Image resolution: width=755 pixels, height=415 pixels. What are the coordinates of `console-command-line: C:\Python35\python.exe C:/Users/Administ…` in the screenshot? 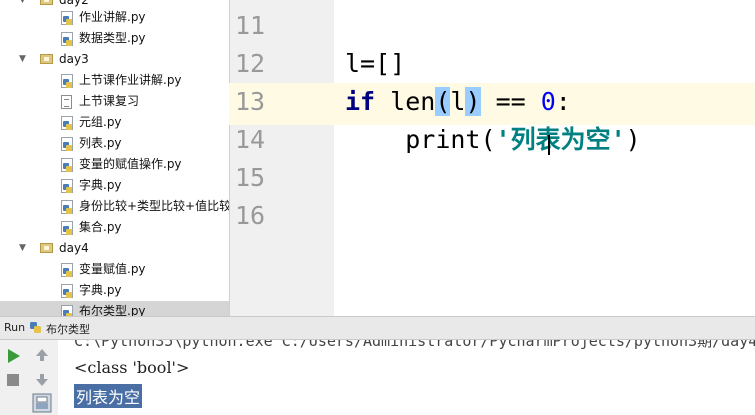 It's located at (414, 345).